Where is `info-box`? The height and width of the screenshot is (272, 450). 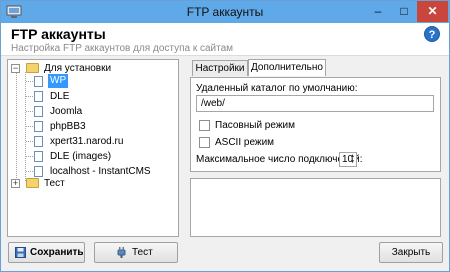 info-box is located at coordinates (315, 207).